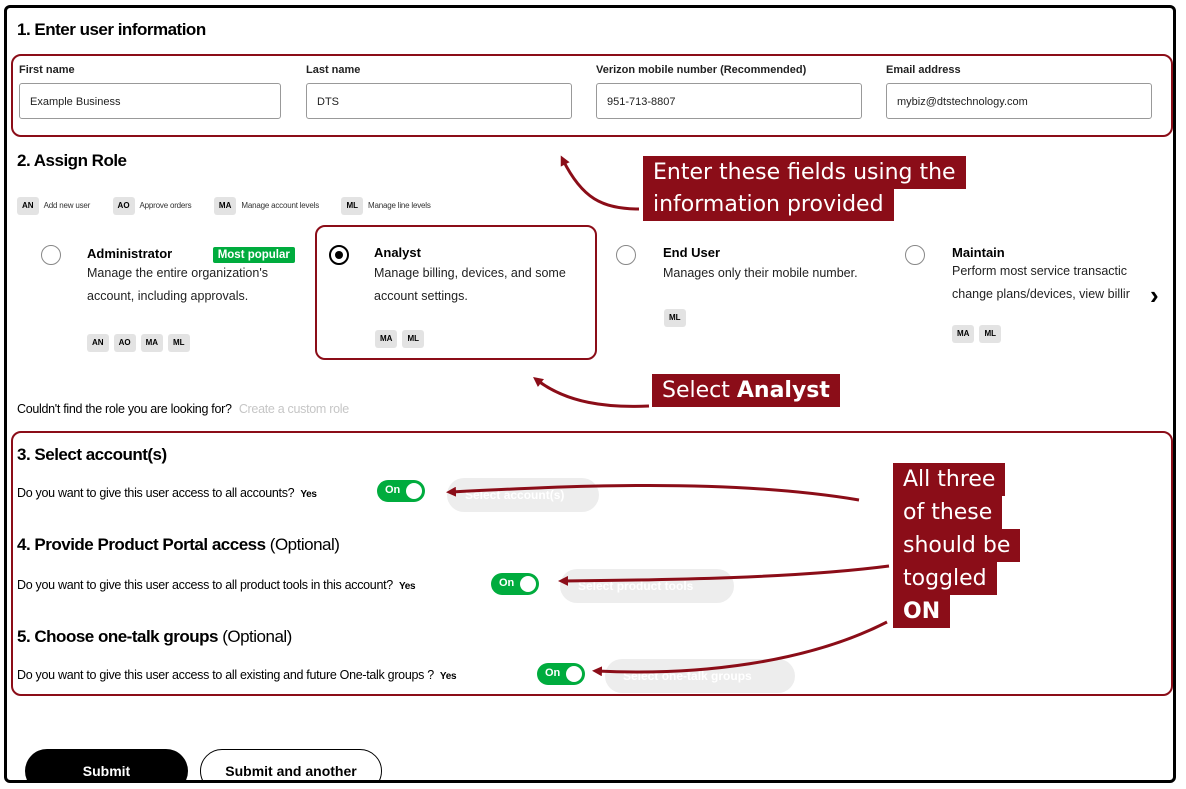 This screenshot has height=789, width=1186. I want to click on toggle-arrow-products, so click(724, 575).